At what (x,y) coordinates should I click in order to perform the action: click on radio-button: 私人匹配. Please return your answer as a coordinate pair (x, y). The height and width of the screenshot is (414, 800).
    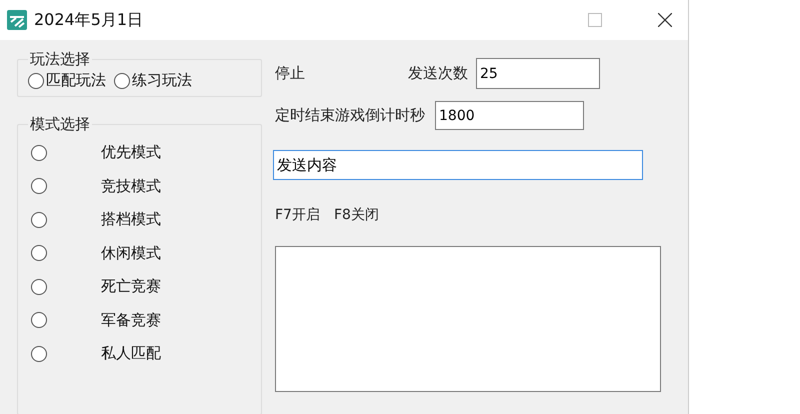
    Looking at the image, I should click on (136, 353).